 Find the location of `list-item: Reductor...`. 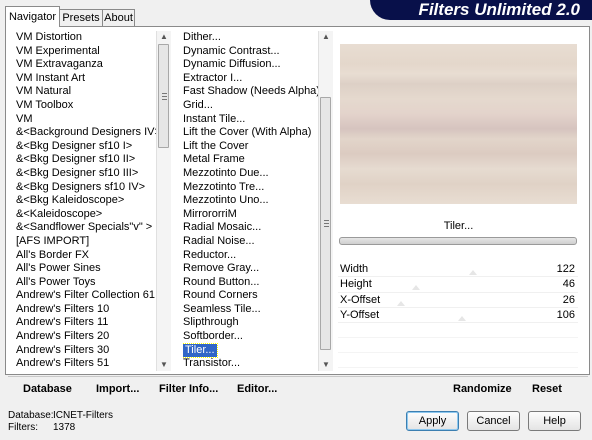

list-item: Reductor... is located at coordinates (250, 256).